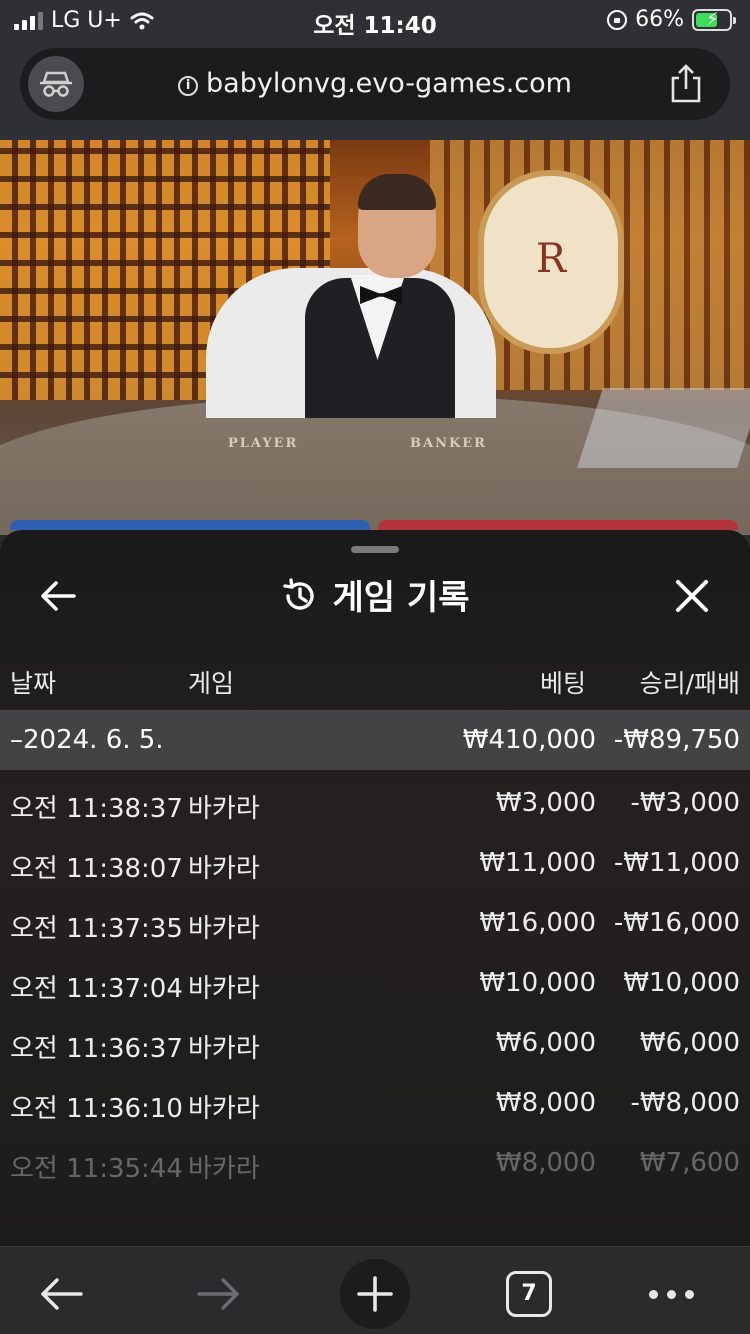  What do you see at coordinates (375, 926) in the screenshot?
I see `history-row: 오전 11:37:35 바카라 ₩16,000 -₩16,000` at bounding box center [375, 926].